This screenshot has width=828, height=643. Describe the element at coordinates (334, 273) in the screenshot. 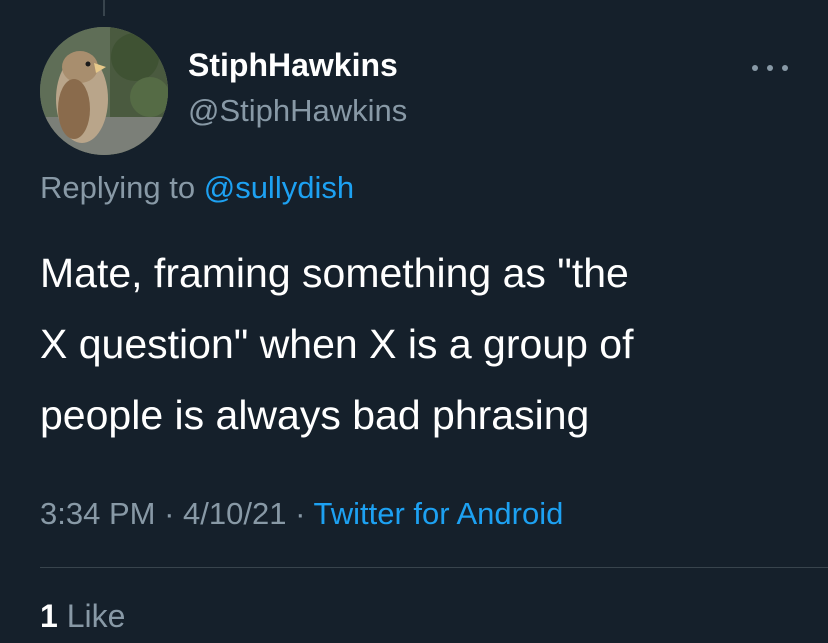

I see `tweet-text-line: Mate, framing something as "the` at that location.